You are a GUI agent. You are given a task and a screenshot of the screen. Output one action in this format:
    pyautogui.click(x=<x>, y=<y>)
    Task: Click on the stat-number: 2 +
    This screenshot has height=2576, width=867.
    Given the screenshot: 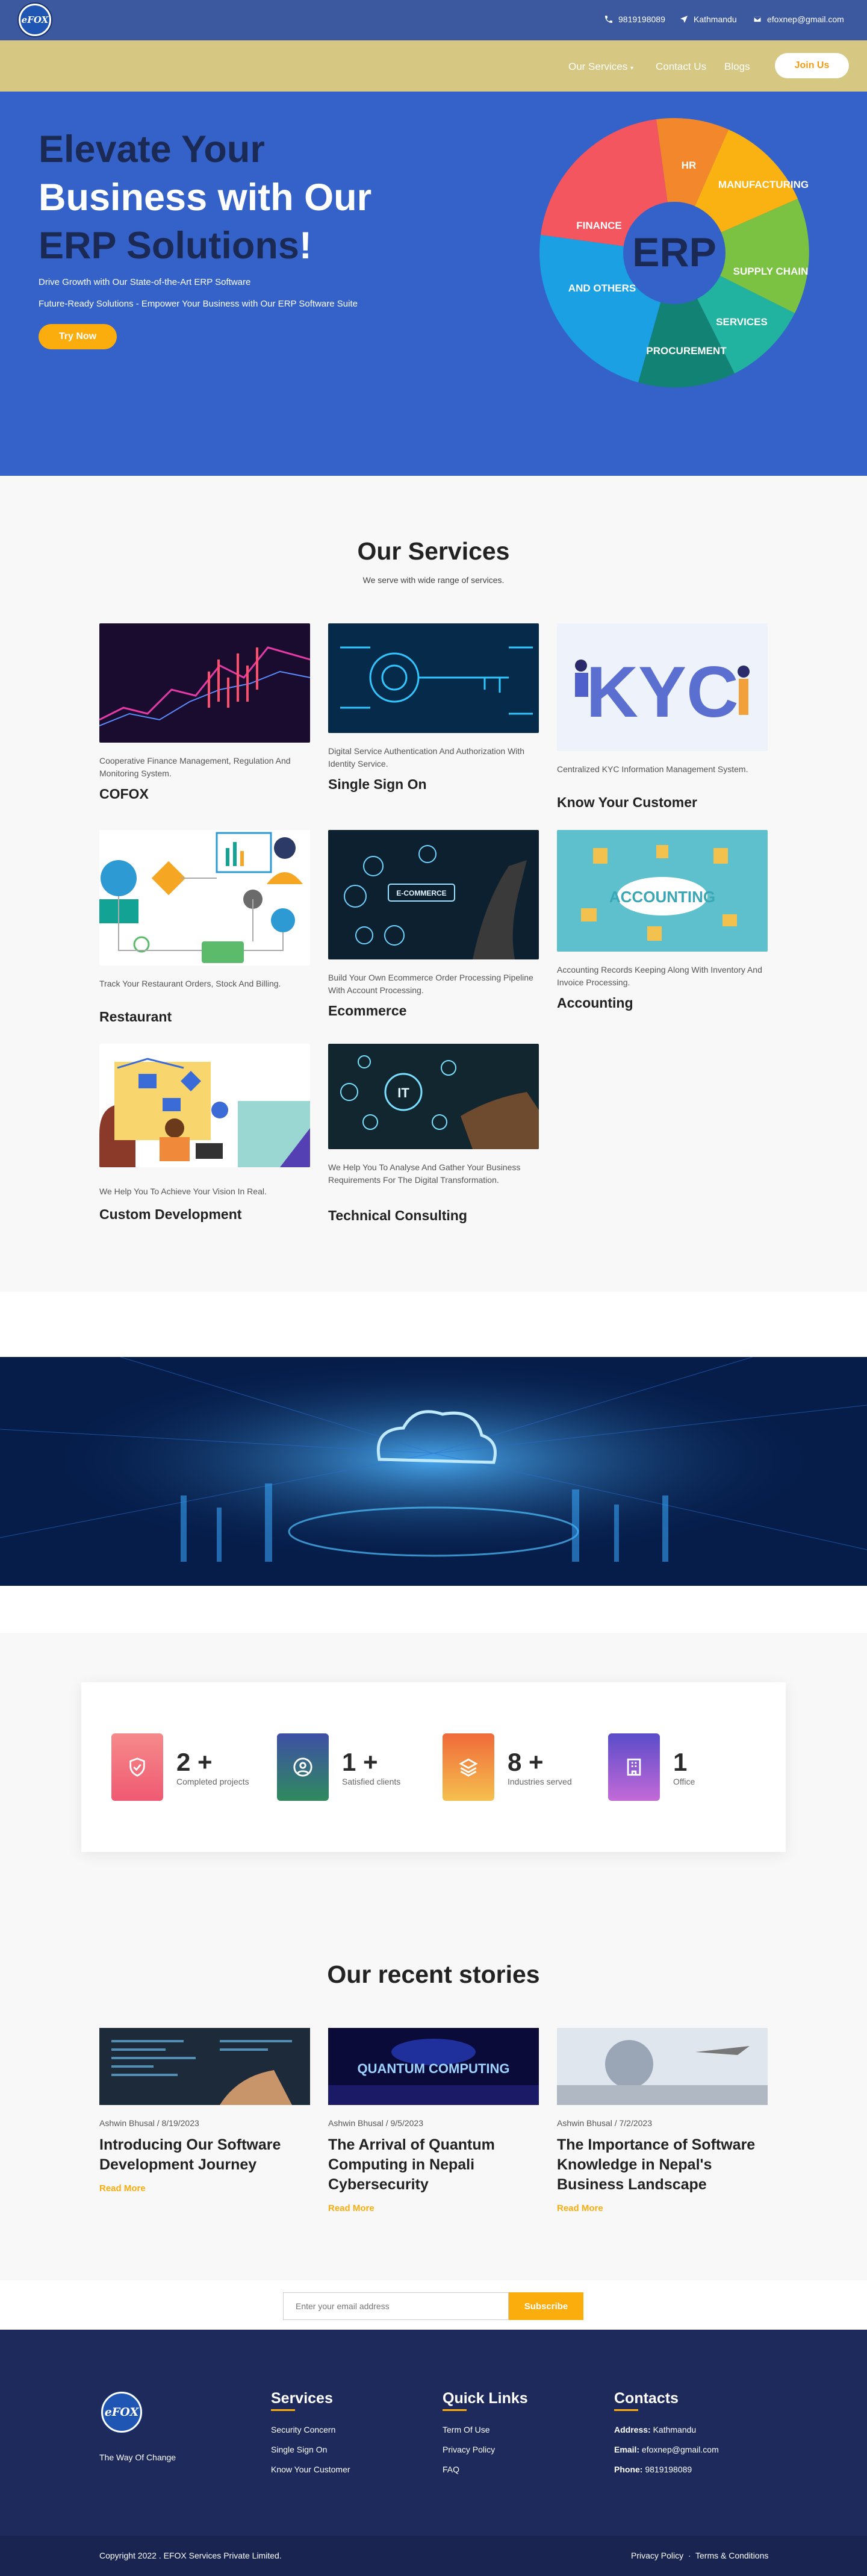 What is the action you would take?
    pyautogui.click(x=194, y=1762)
    